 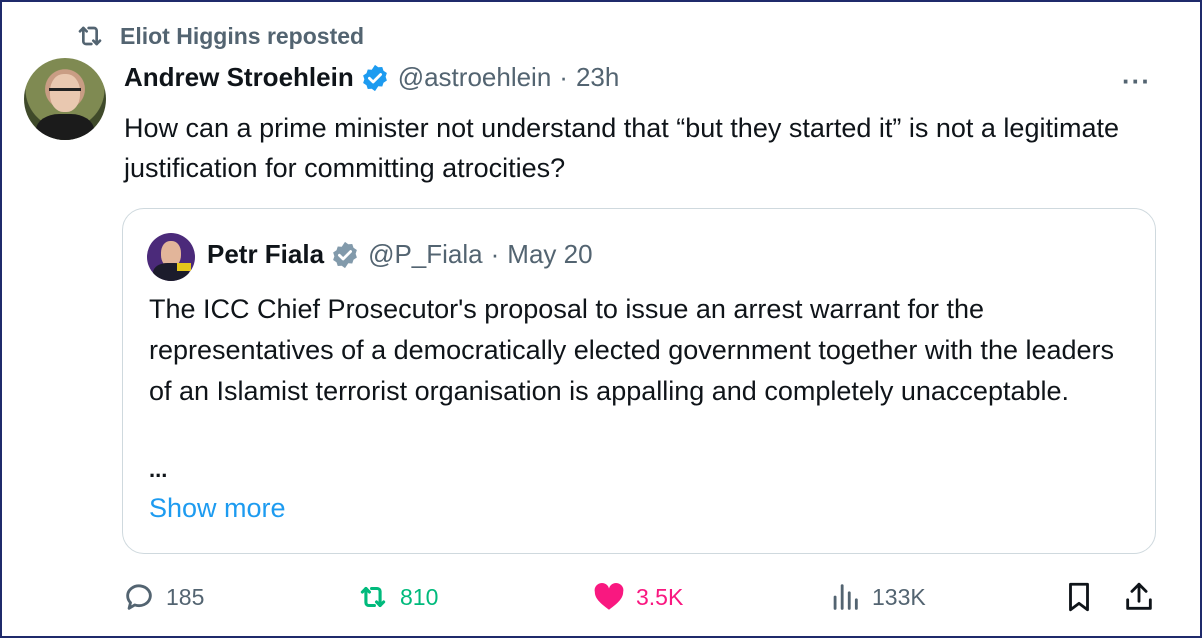 I want to click on show-more-link: Show more, so click(x=217, y=508).